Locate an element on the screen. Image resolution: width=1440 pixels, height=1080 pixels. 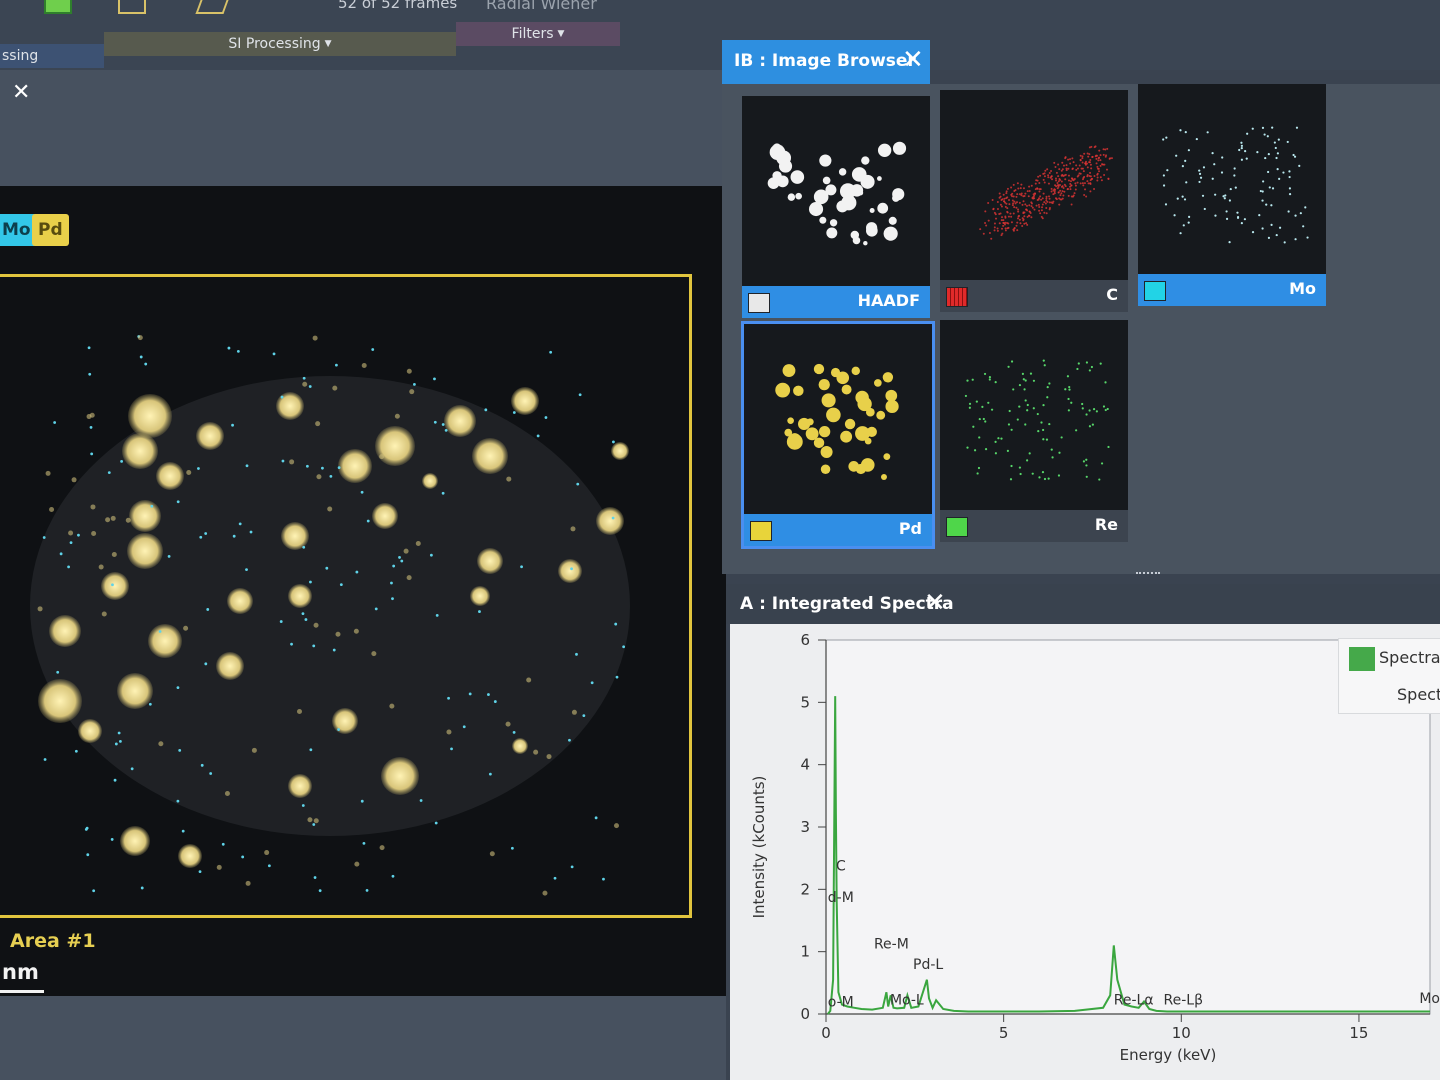
peak-annotation: Pd-L is located at coordinates (928, 965).